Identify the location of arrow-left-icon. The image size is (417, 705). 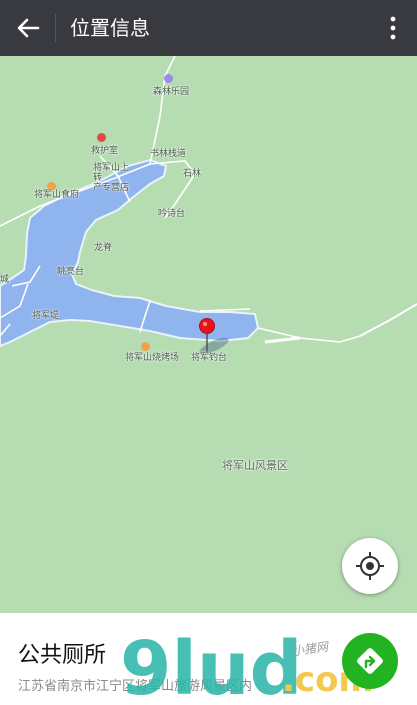
(28, 28).